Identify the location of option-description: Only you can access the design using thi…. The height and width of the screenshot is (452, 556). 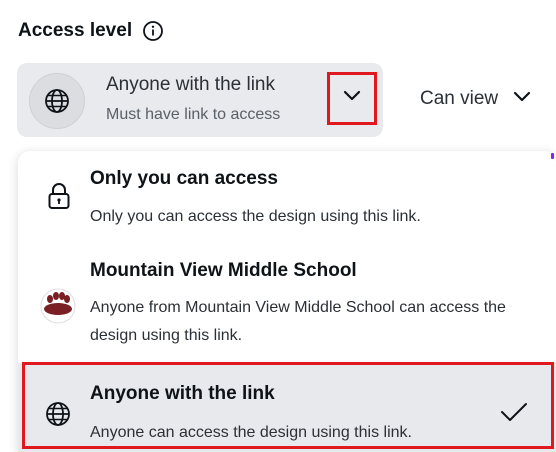
(255, 216).